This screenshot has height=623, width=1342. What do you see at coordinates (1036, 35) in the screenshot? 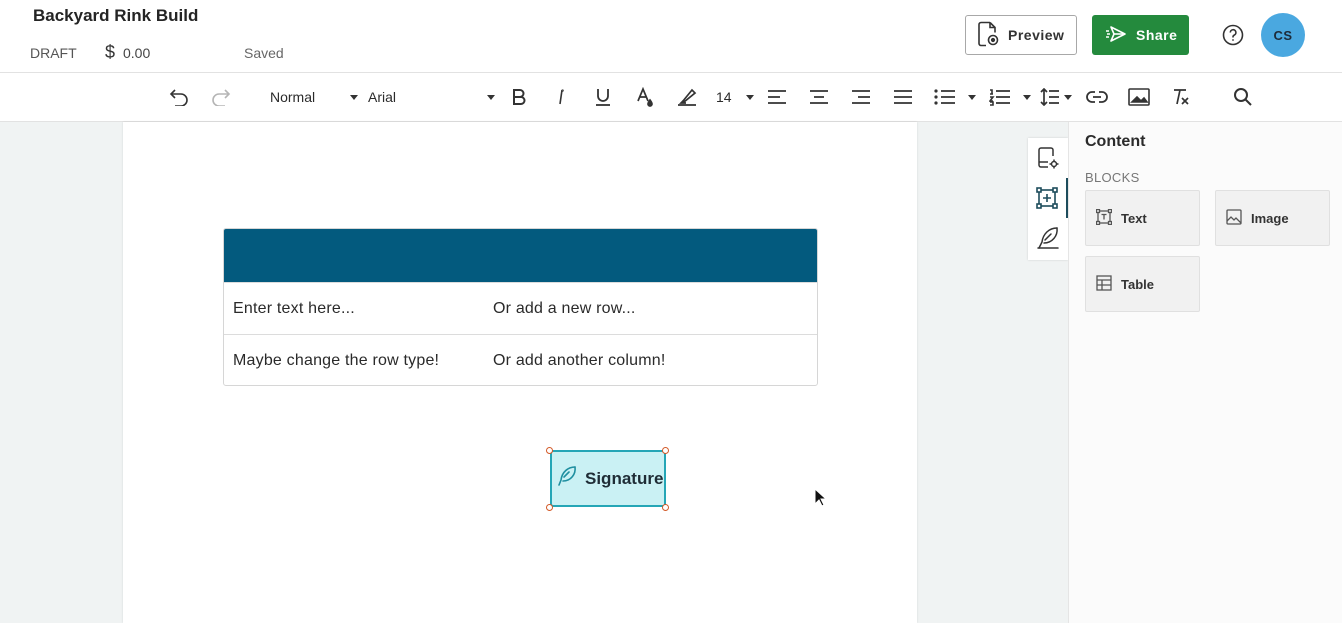
I see `preview-label: Preview` at bounding box center [1036, 35].